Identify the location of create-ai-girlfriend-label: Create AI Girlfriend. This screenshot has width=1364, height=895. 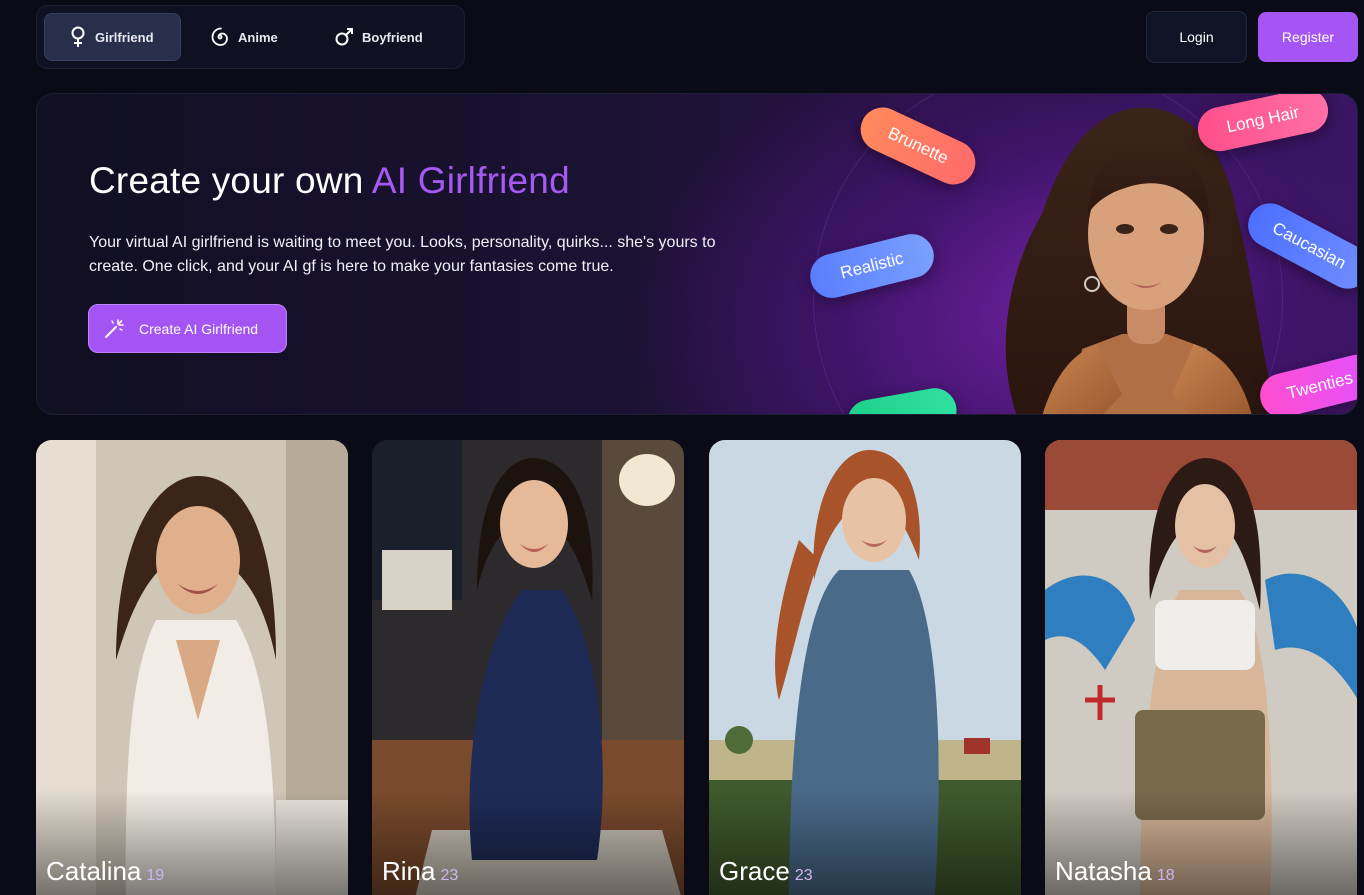
(199, 328).